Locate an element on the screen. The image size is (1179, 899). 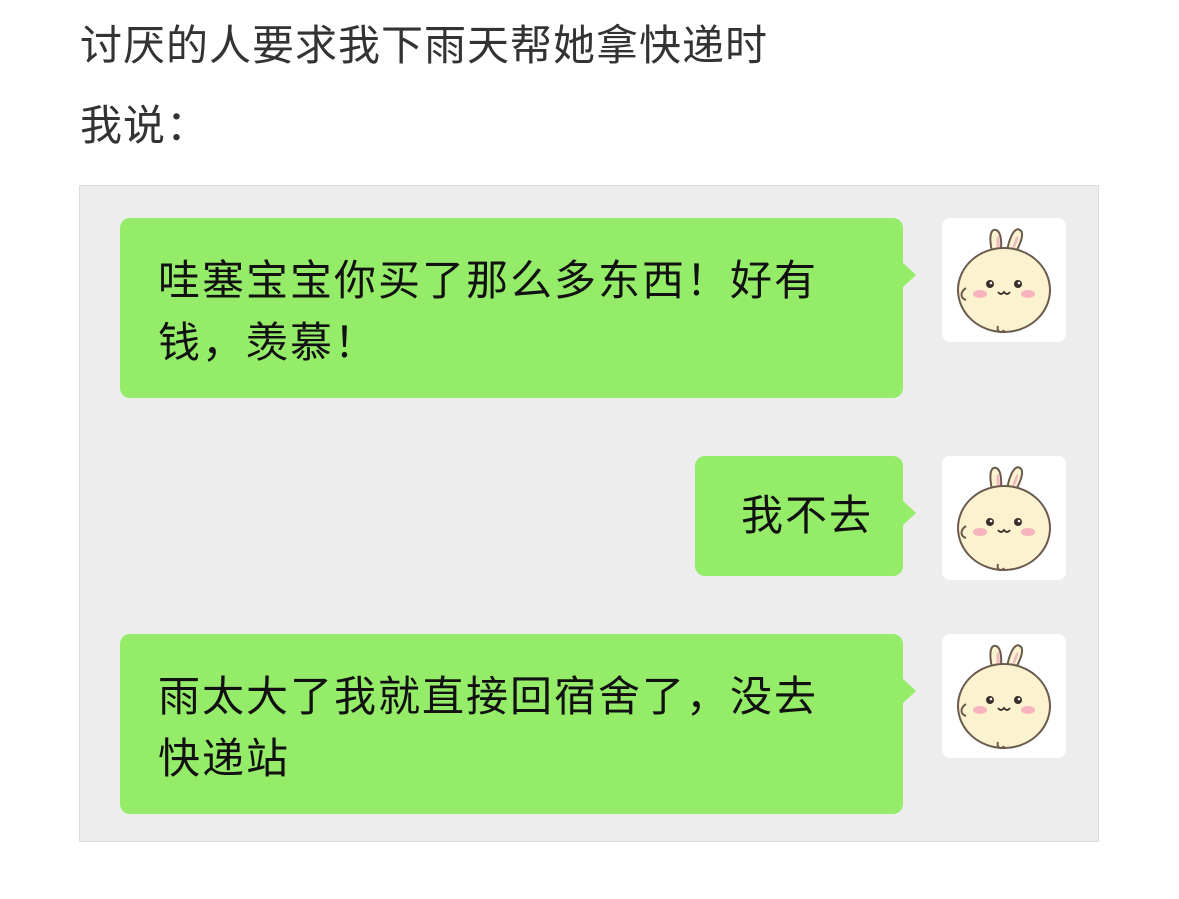
message-bubble: 我不去 is located at coordinates (805, 516).